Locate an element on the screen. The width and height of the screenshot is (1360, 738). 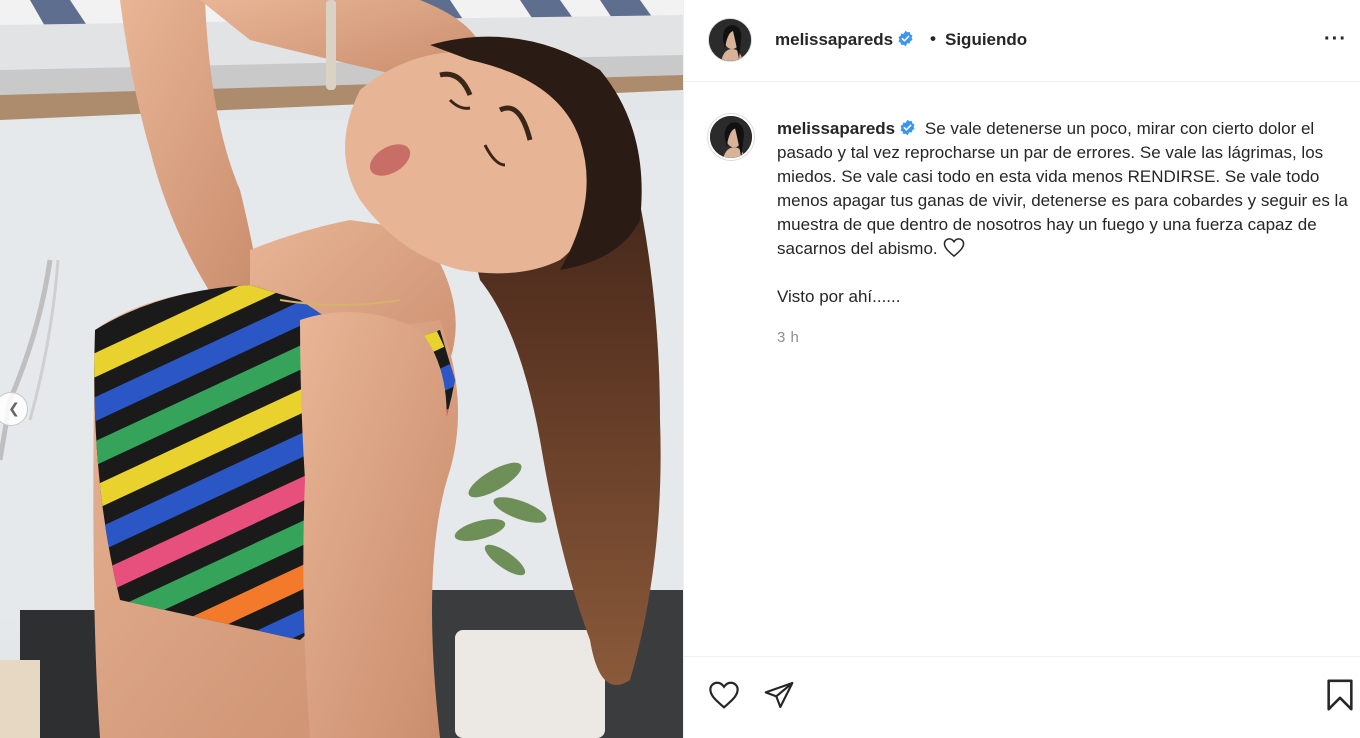
save-button is located at coordinates (1340, 695).